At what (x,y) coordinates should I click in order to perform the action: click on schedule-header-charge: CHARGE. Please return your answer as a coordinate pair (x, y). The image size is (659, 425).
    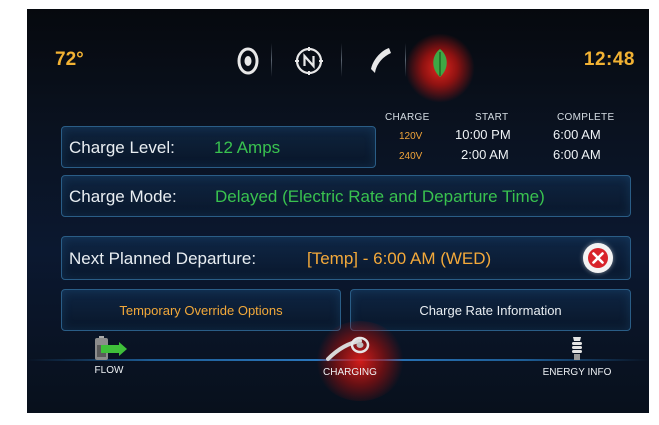
    Looking at the image, I should click on (407, 117).